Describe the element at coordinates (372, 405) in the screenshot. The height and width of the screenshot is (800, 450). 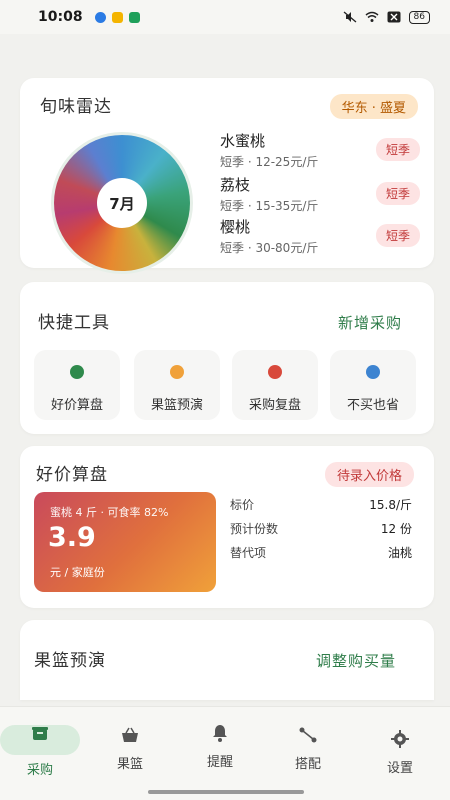
I see `tool-label: 不买也省` at that location.